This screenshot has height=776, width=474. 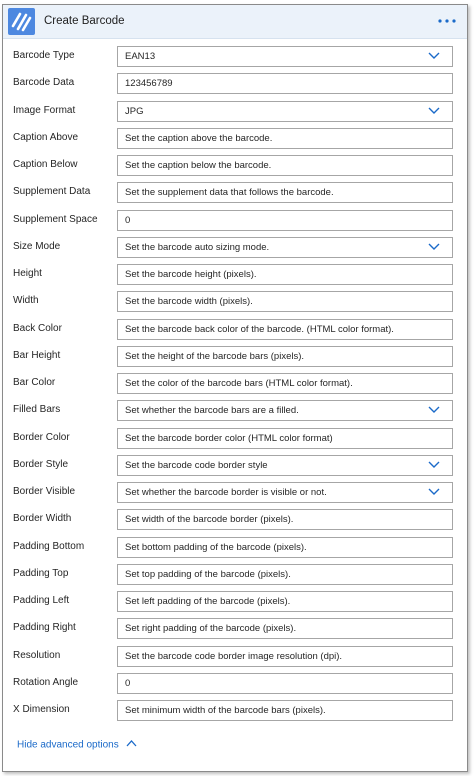 What do you see at coordinates (208, 574) in the screenshot?
I see `field-value: Set top padding of the barcode (pixels).` at bounding box center [208, 574].